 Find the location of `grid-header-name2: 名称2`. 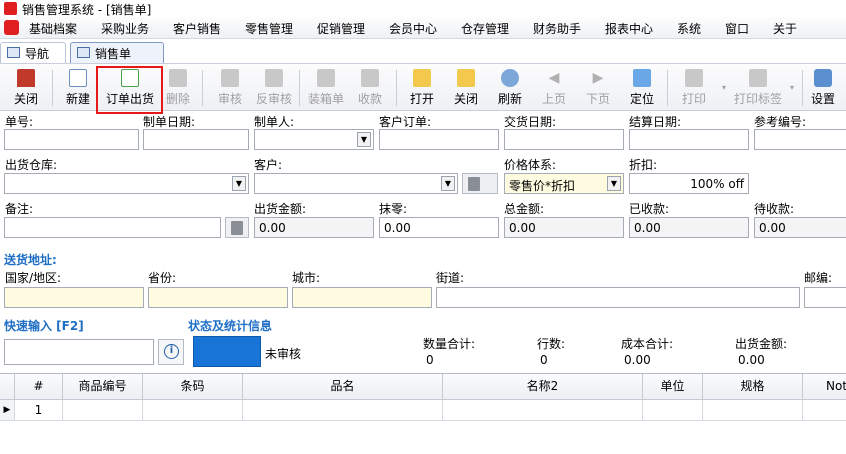

grid-header-name2: 名称2 is located at coordinates (543, 387).